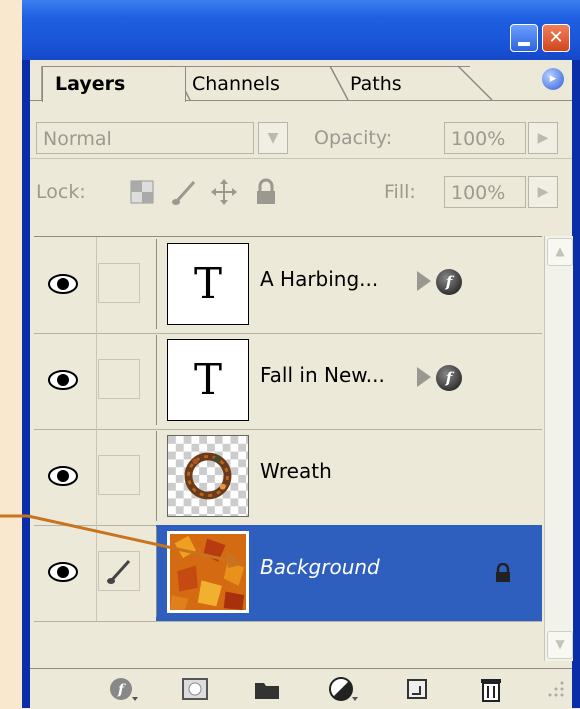  What do you see at coordinates (77, 139) in the screenshot?
I see `blend-mode-value: Normal` at bounding box center [77, 139].